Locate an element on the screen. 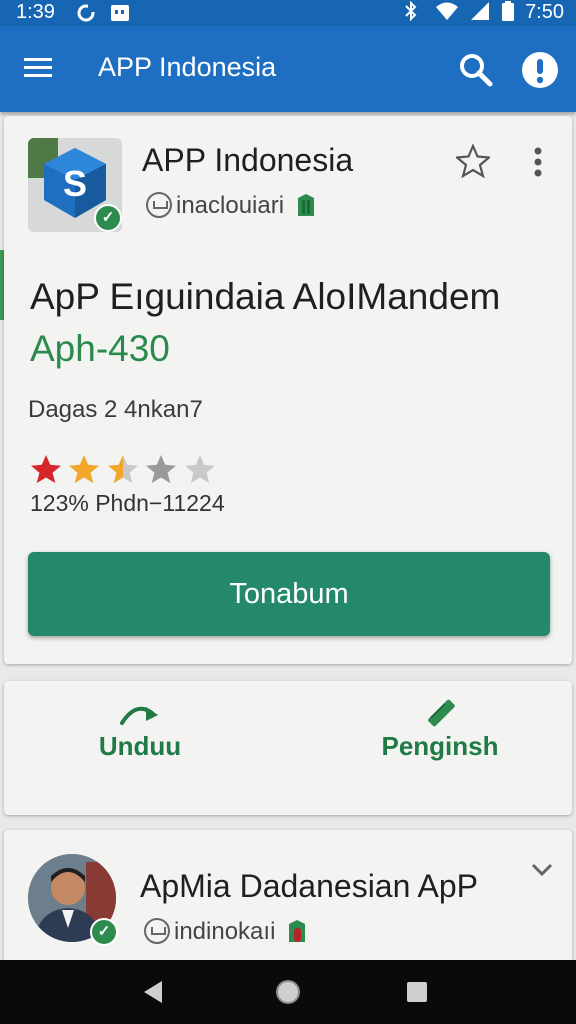 This screenshot has height=1024, width=576. status-time: 1:39 is located at coordinates (35, 12).